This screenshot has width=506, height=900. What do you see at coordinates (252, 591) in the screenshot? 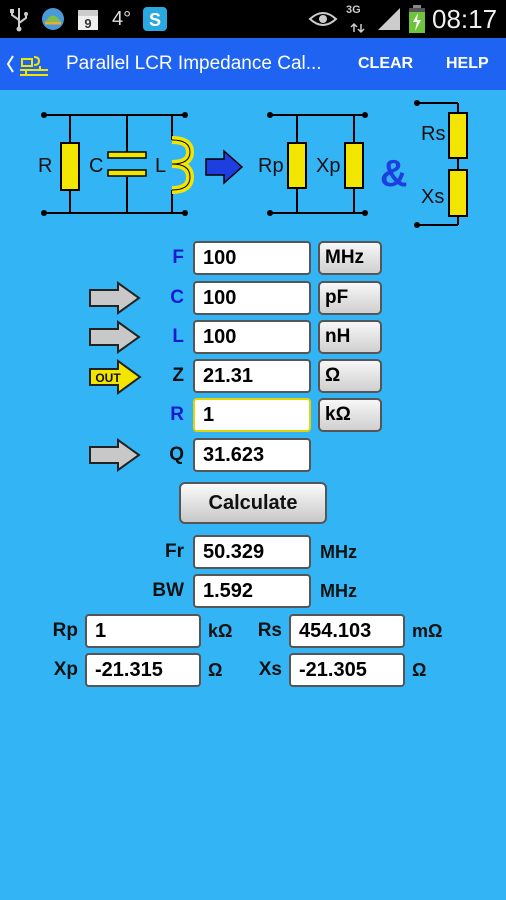
I see `bandwidth-output: 1.592` at bounding box center [252, 591].